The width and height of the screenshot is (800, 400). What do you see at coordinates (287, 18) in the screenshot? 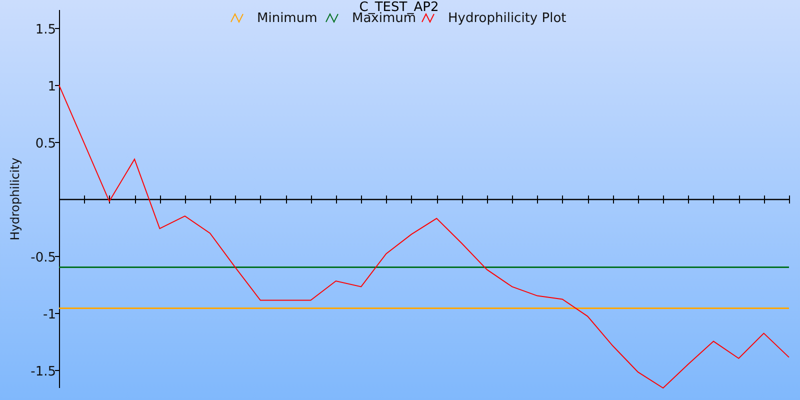
I see `legend-label: Minimum` at bounding box center [287, 18].